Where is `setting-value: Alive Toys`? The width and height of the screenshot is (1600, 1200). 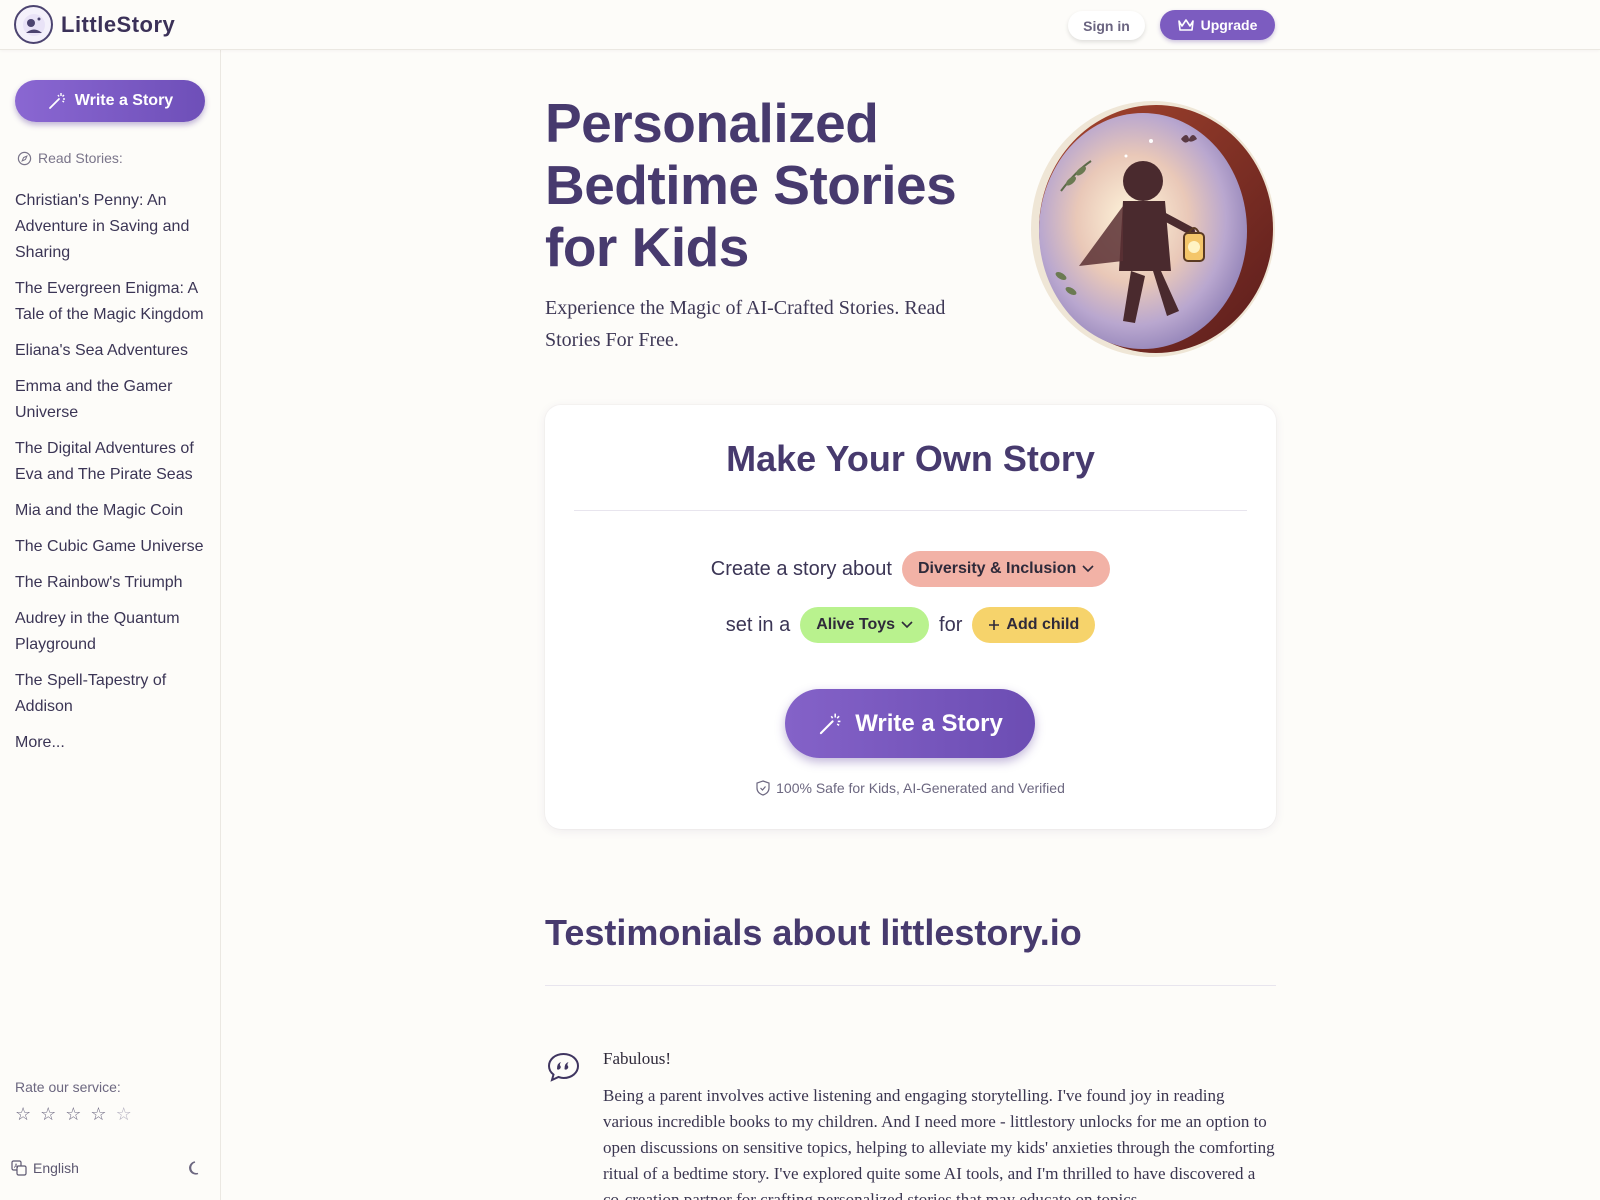
setting-value: Alive Toys is located at coordinates (856, 624).